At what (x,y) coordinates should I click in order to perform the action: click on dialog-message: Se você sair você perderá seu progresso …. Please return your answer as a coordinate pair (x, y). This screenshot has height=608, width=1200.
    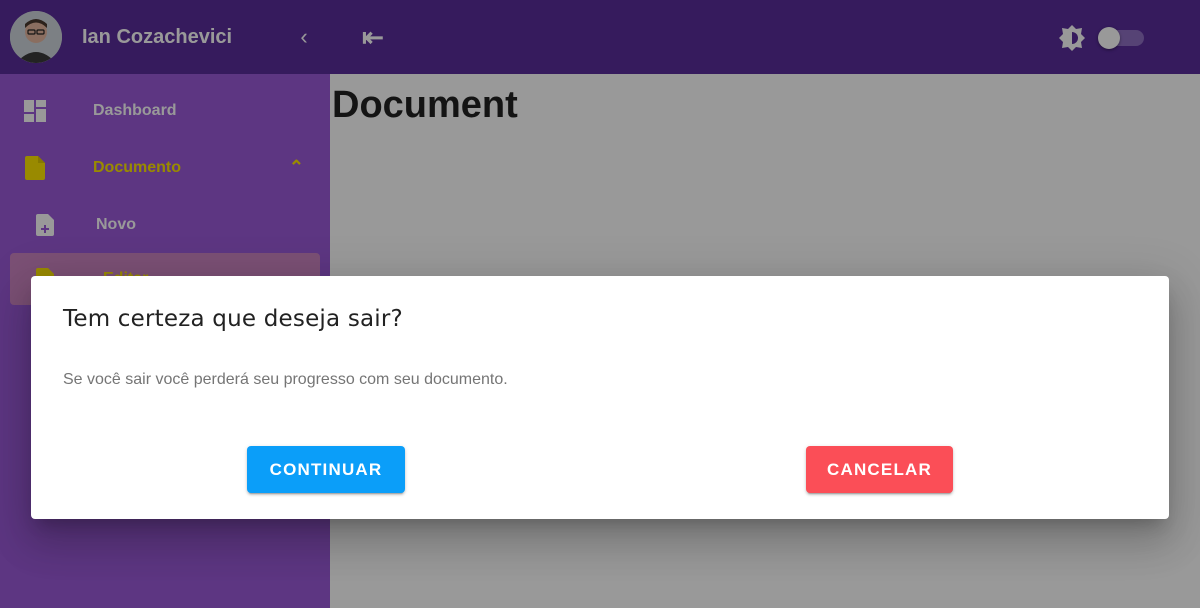
    Looking at the image, I should click on (285, 379).